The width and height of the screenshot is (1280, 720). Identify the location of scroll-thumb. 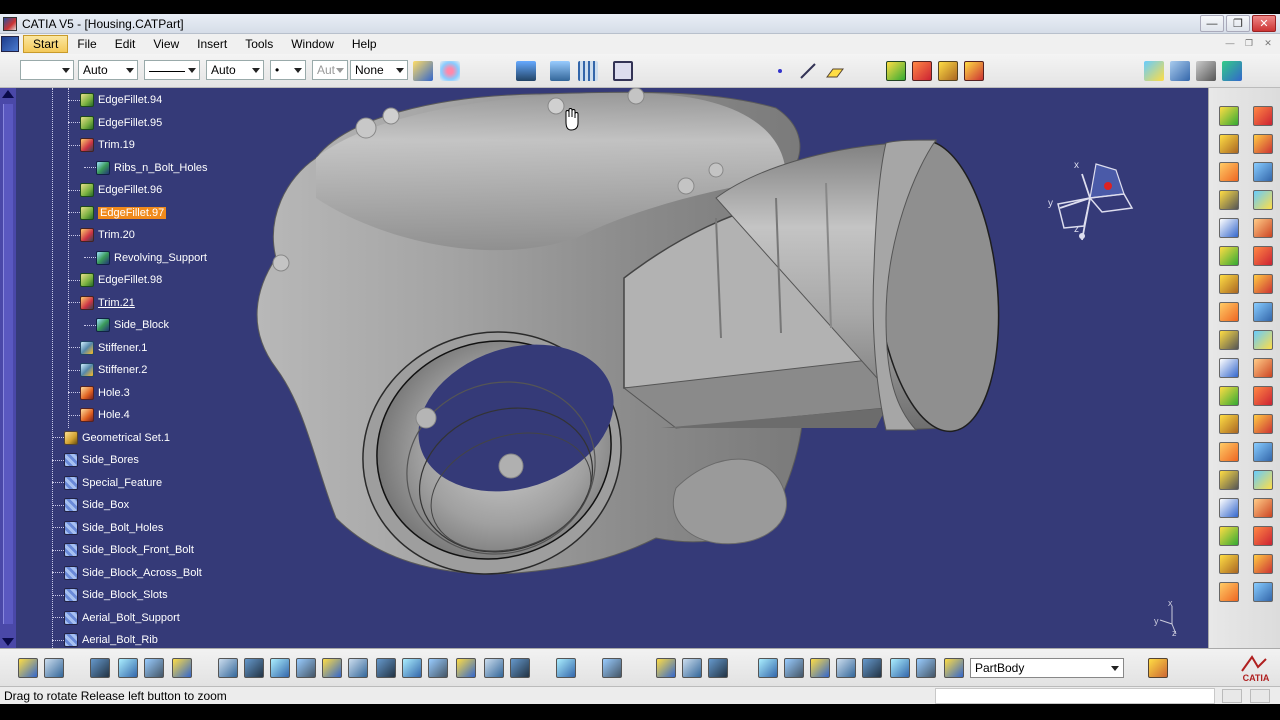
(8, 364).